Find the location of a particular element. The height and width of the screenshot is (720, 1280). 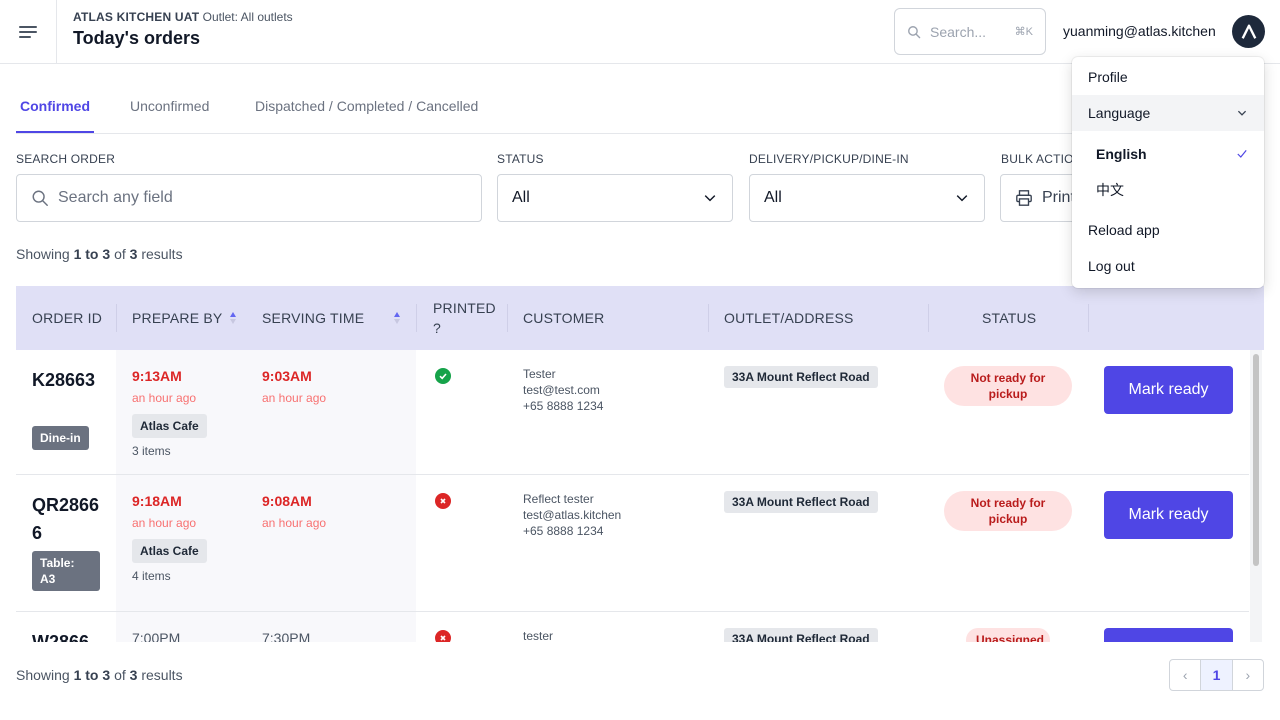

prepare-time: 9:13AM is located at coordinates (157, 376).